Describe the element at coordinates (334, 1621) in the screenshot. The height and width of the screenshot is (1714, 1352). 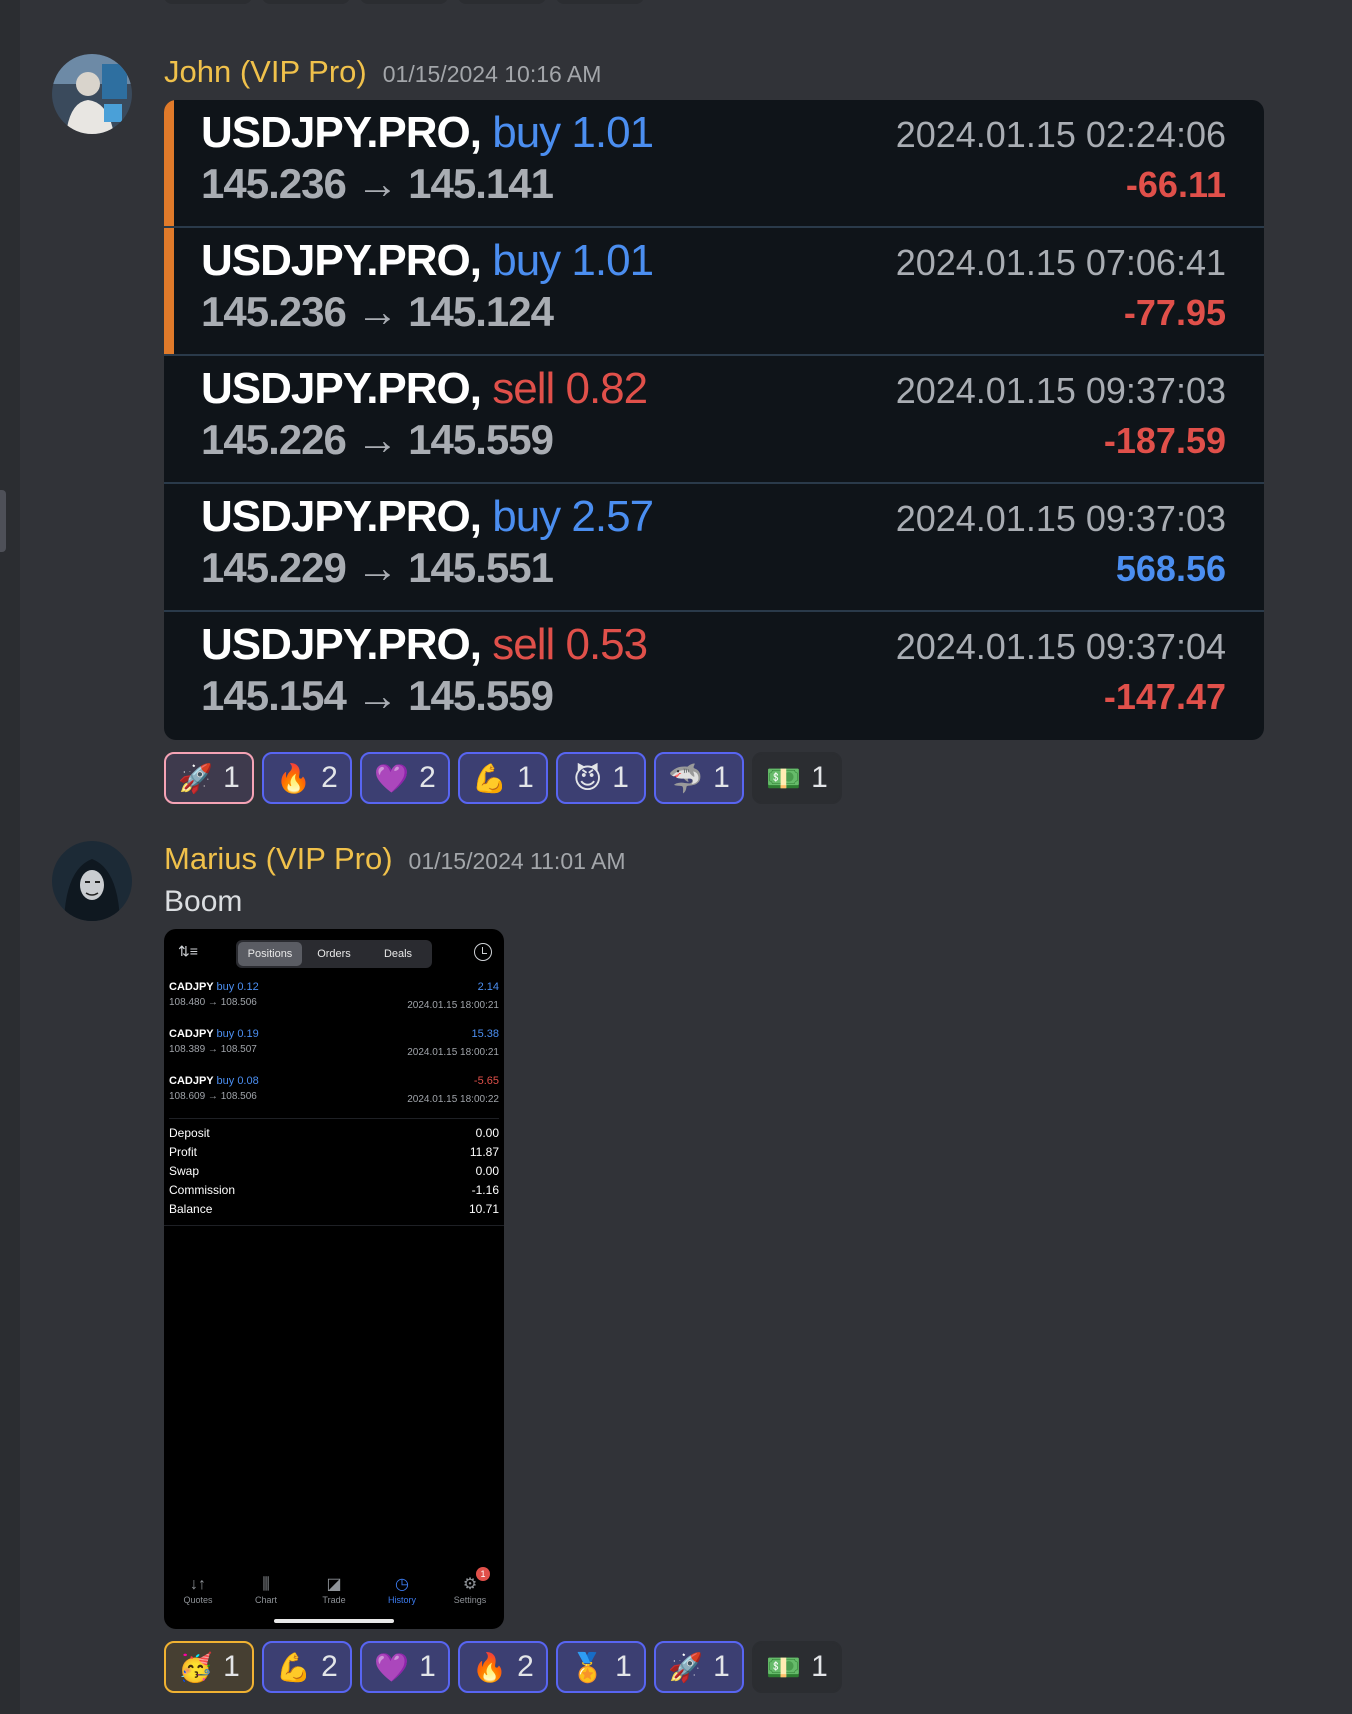
I see `home-indicator` at that location.